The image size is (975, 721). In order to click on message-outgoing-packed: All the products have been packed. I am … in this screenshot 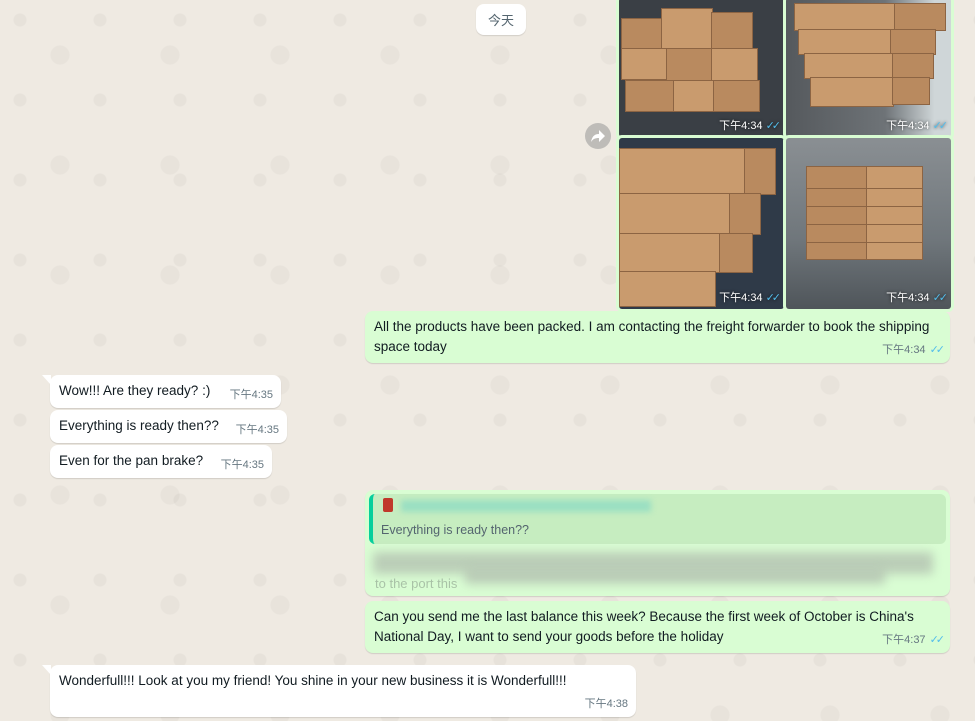, I will do `click(657, 337)`.